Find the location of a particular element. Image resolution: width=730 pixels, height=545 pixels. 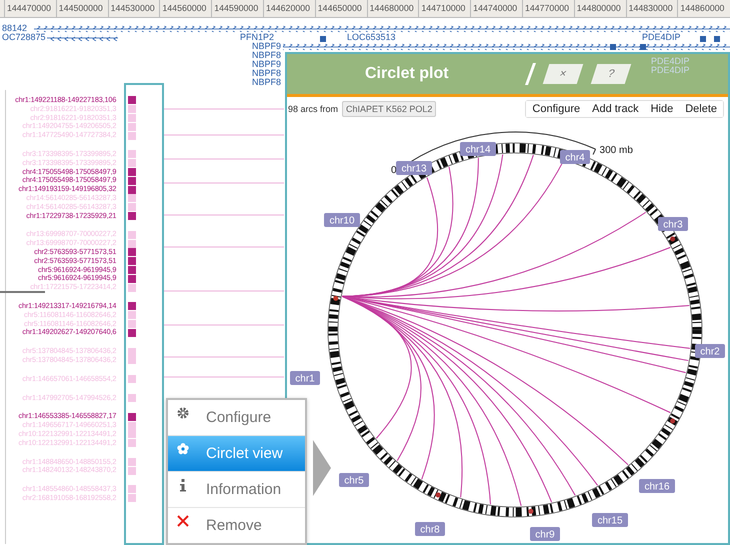

gene-label: PFN1P2 is located at coordinates (257, 37).